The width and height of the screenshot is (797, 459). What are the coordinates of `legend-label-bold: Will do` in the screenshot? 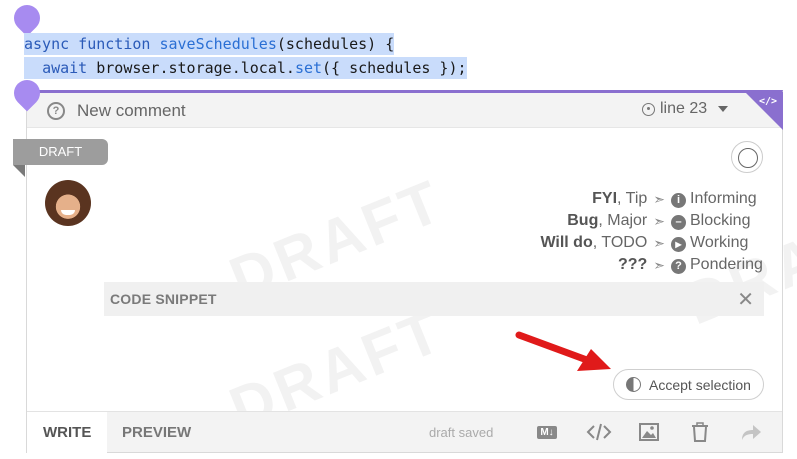 It's located at (566, 242).